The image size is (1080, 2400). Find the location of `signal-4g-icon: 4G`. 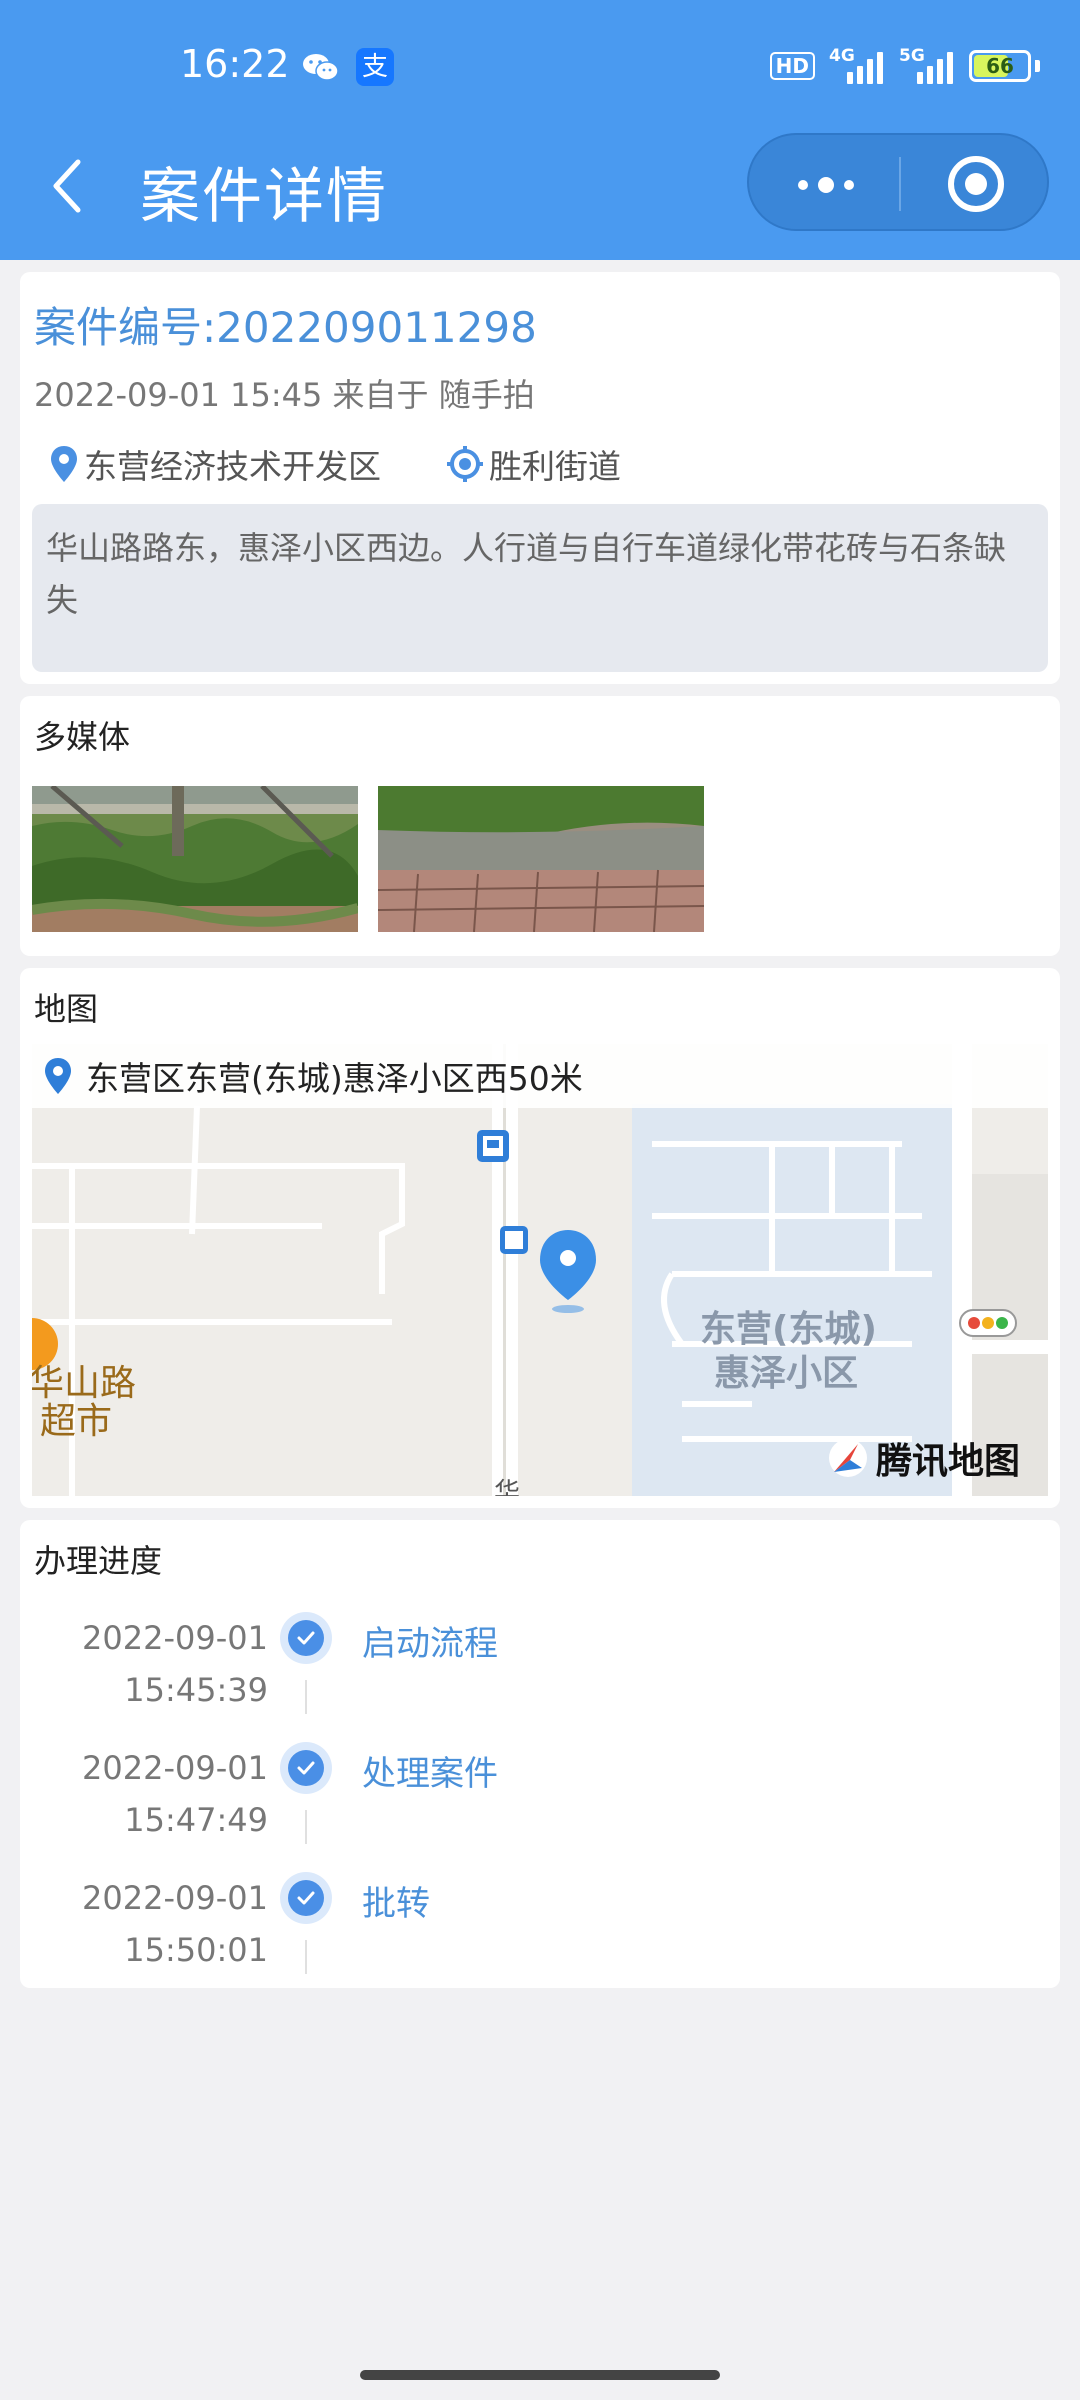

signal-4g-icon: 4G is located at coordinates (857, 65).